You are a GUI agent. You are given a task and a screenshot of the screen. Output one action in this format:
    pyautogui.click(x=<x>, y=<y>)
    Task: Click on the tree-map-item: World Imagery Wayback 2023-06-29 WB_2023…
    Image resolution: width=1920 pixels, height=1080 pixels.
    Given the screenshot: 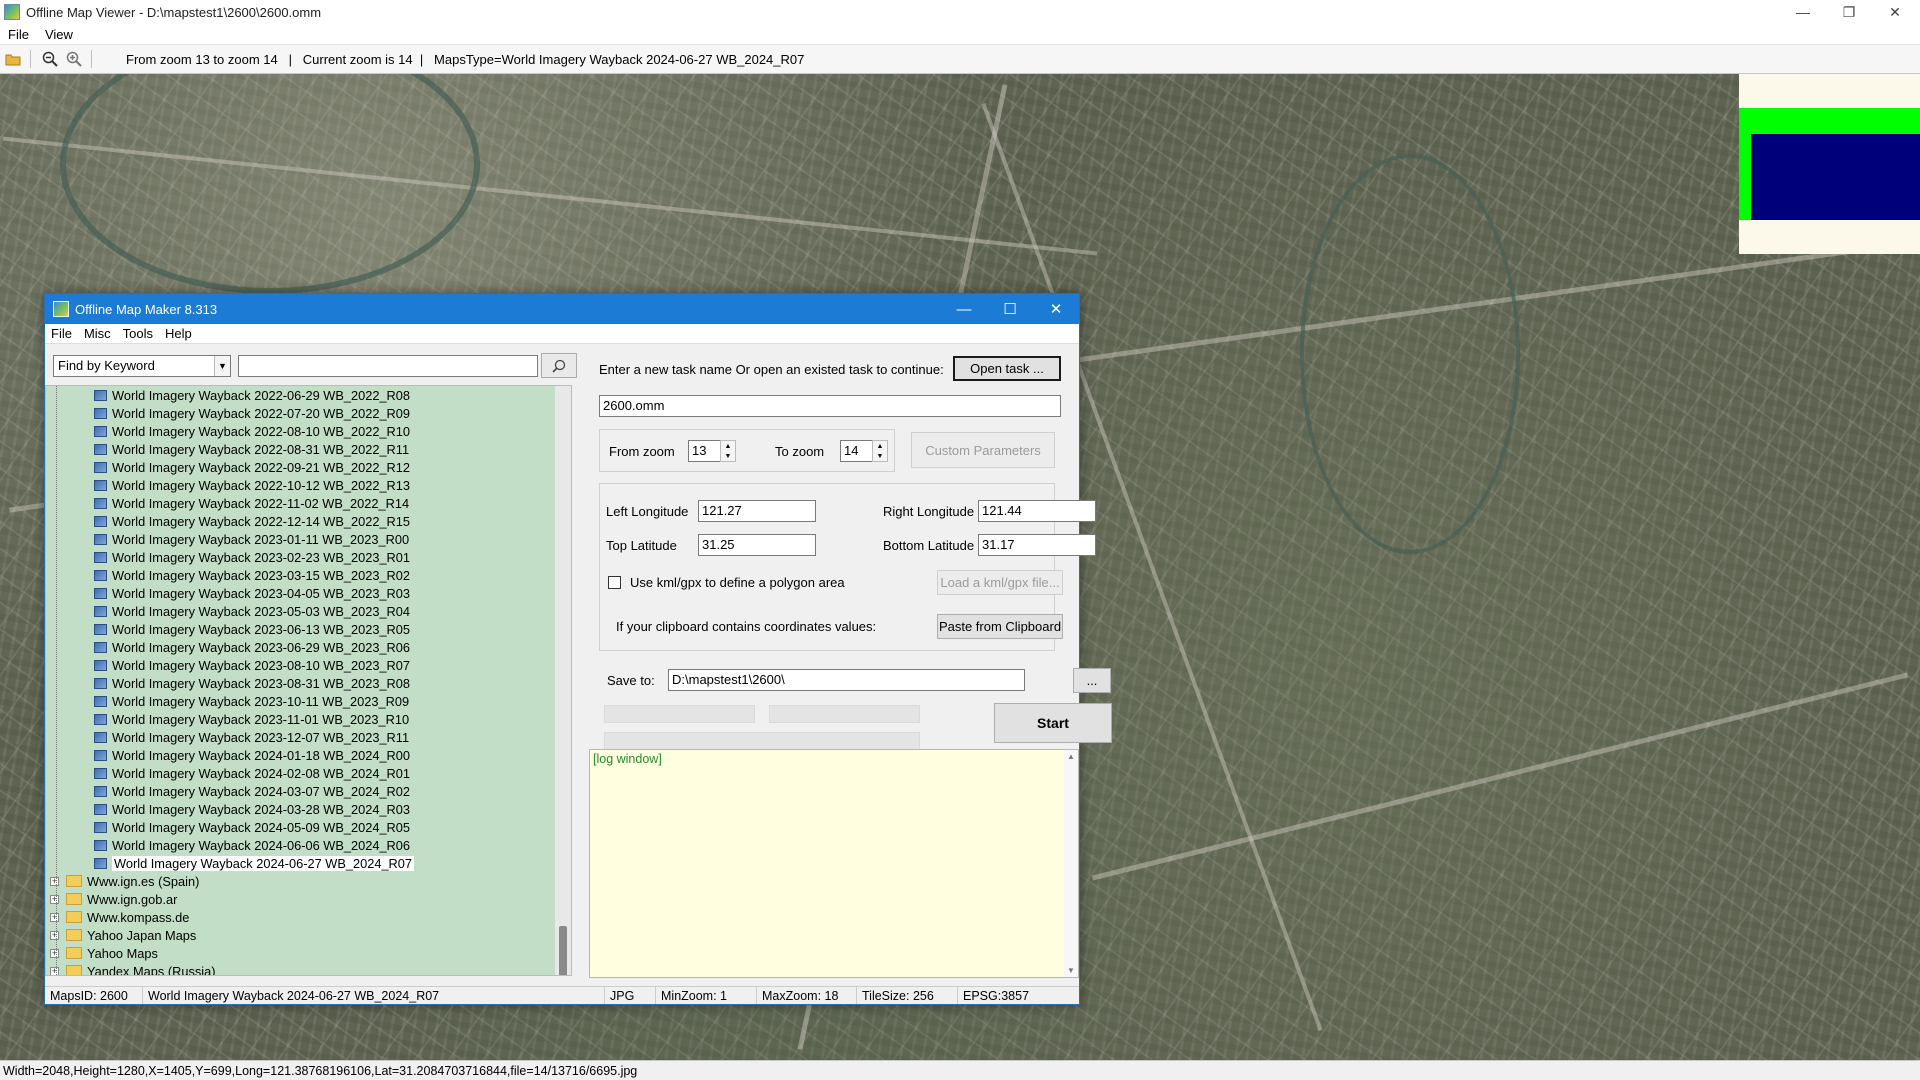 What is the action you would take?
    pyautogui.click(x=308, y=647)
    